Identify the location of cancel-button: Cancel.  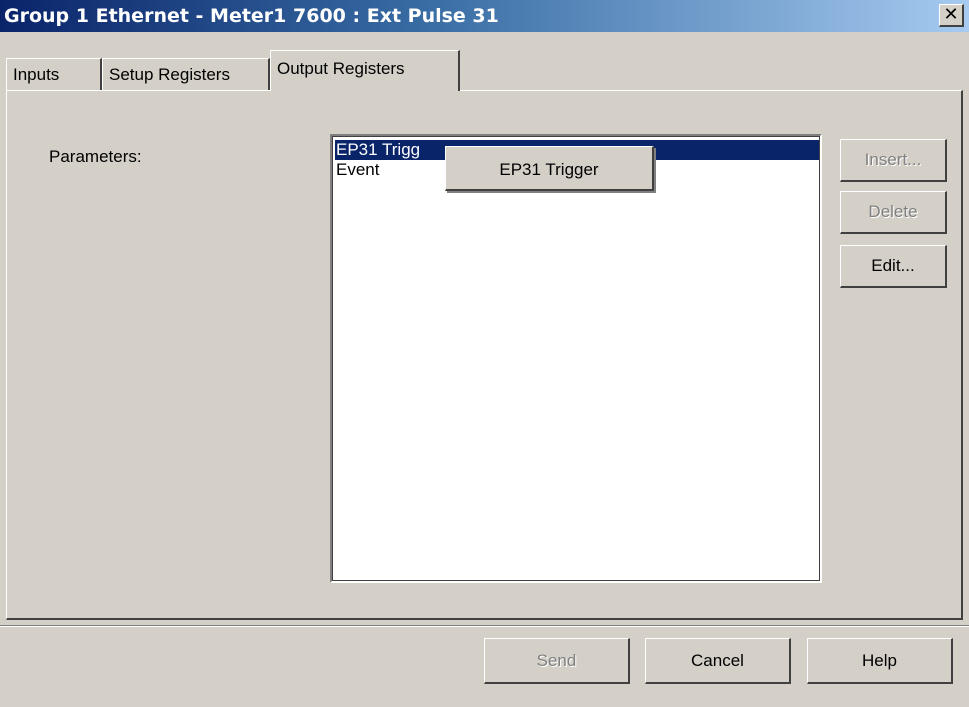
(718, 661).